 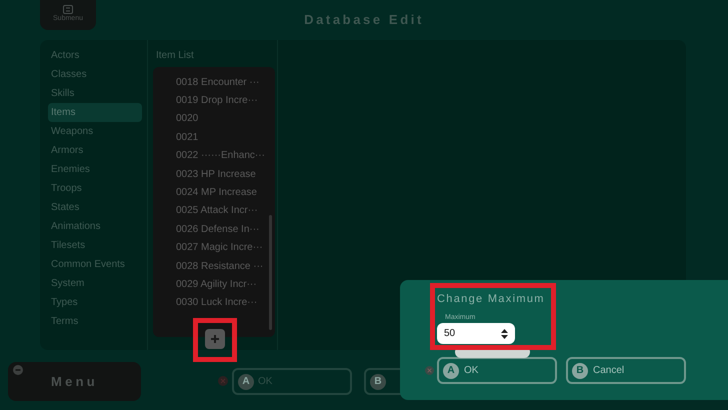 I want to click on sidebar-item: Items, so click(x=95, y=112).